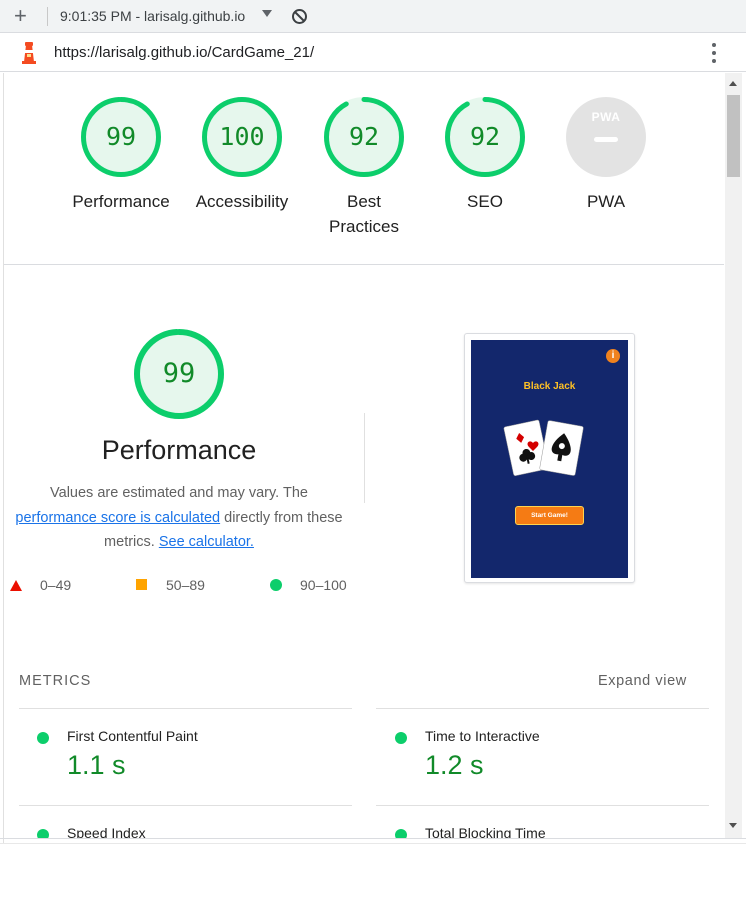  Describe the element at coordinates (364, 264) in the screenshot. I see `section-divider` at that location.